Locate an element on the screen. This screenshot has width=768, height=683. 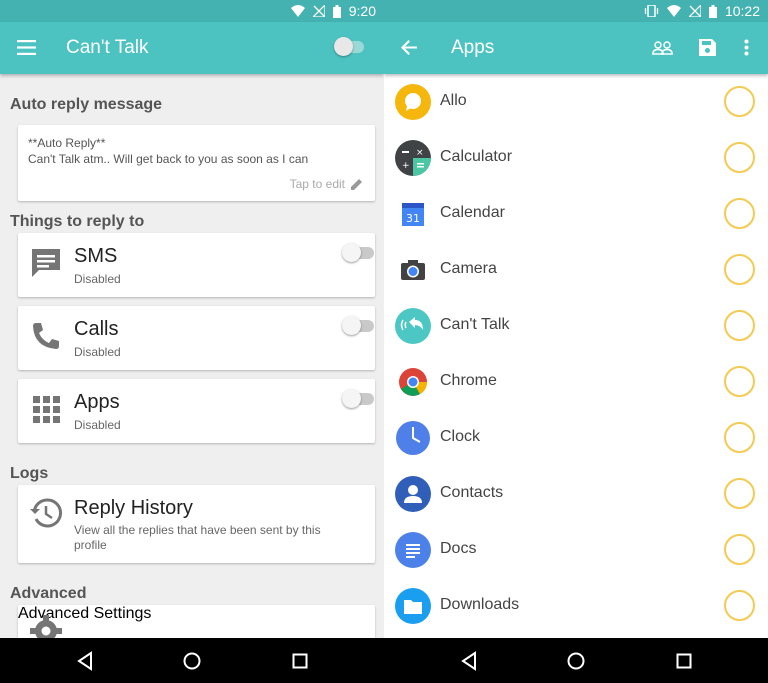
camera-icon is located at coordinates (413, 270).